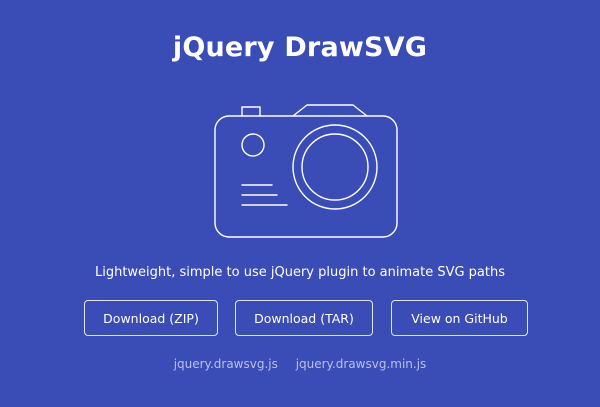  What do you see at coordinates (151, 318) in the screenshot?
I see `download-zip-button: Download (ZIP)` at bounding box center [151, 318].